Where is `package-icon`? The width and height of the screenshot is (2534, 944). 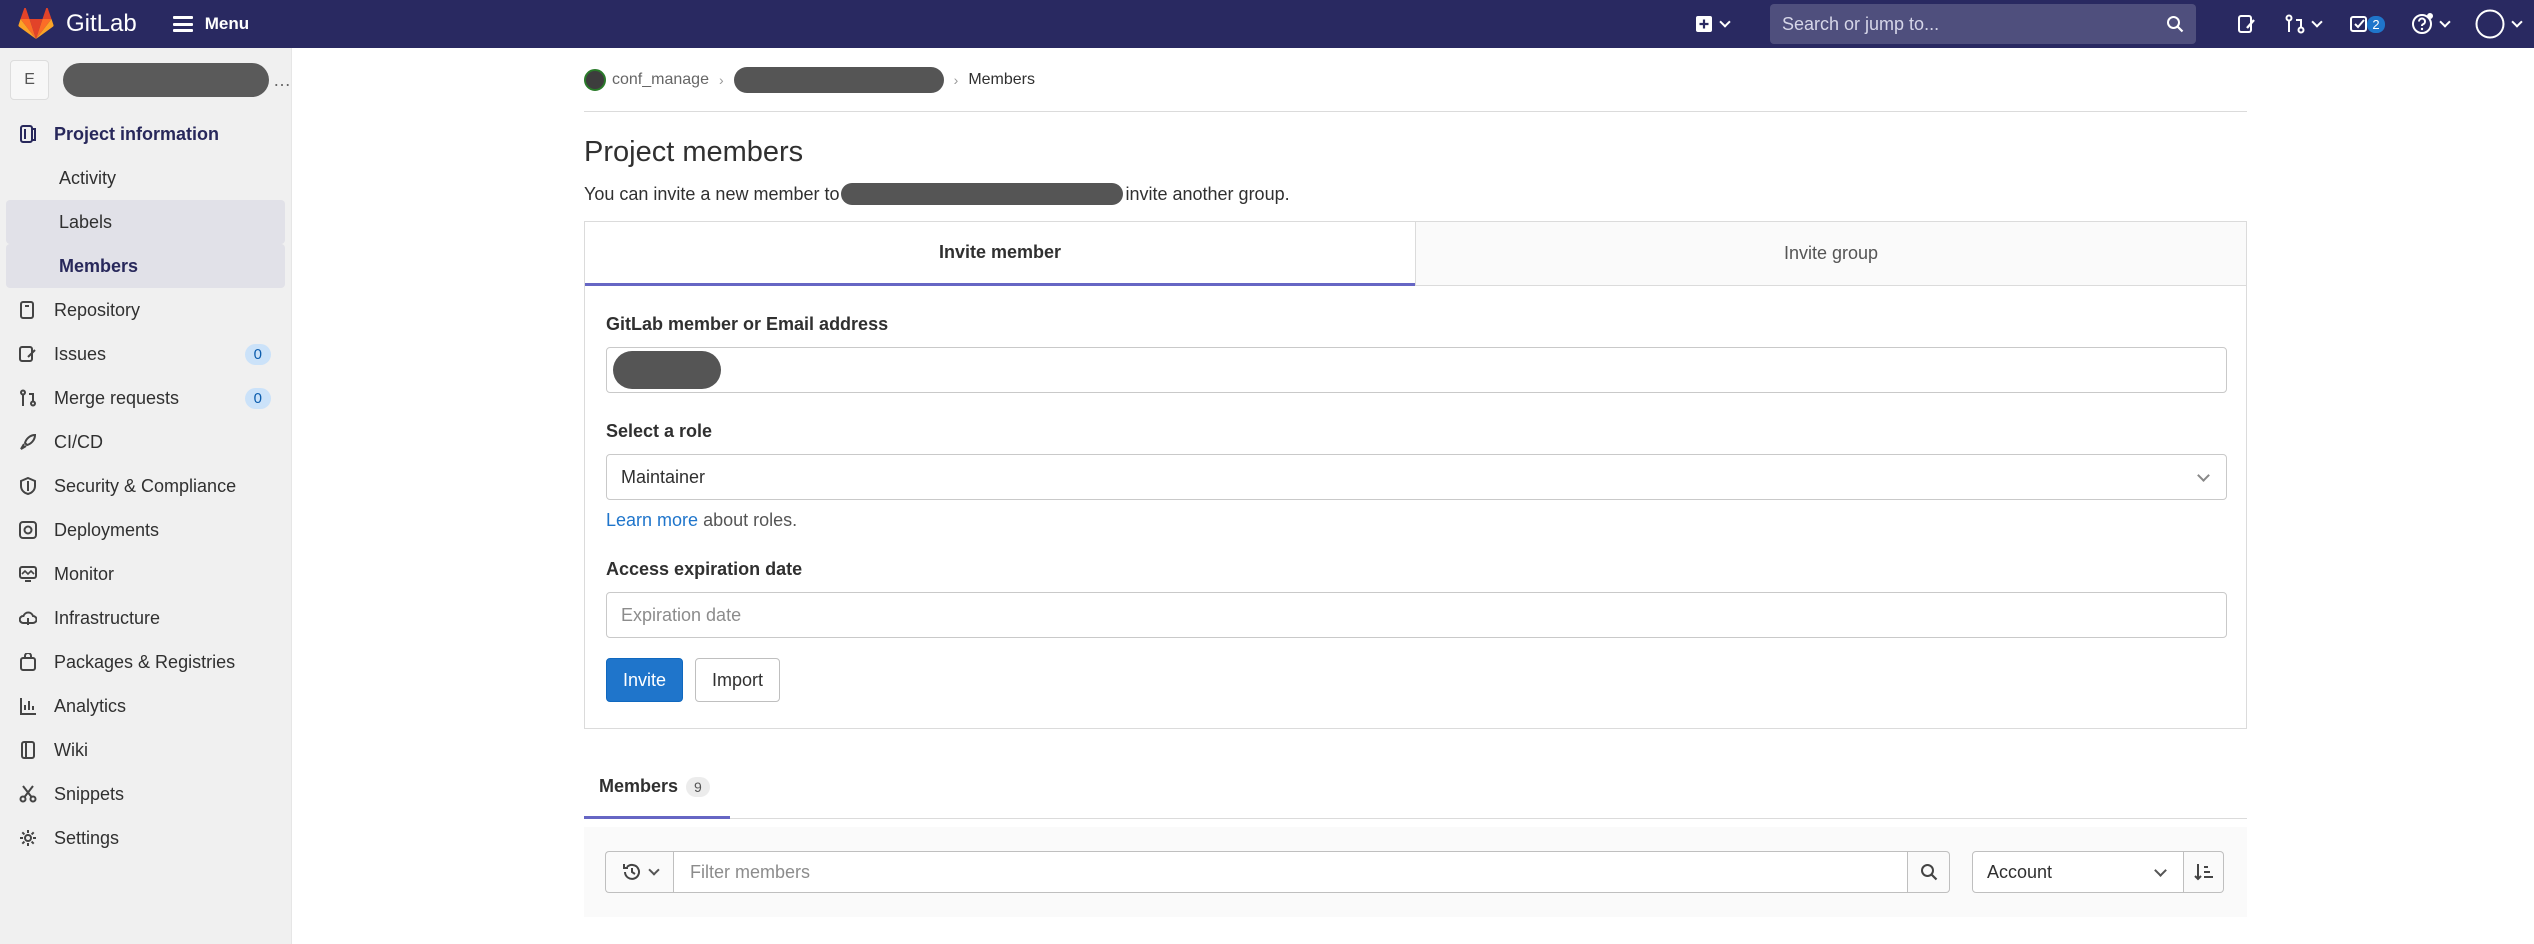 package-icon is located at coordinates (28, 662).